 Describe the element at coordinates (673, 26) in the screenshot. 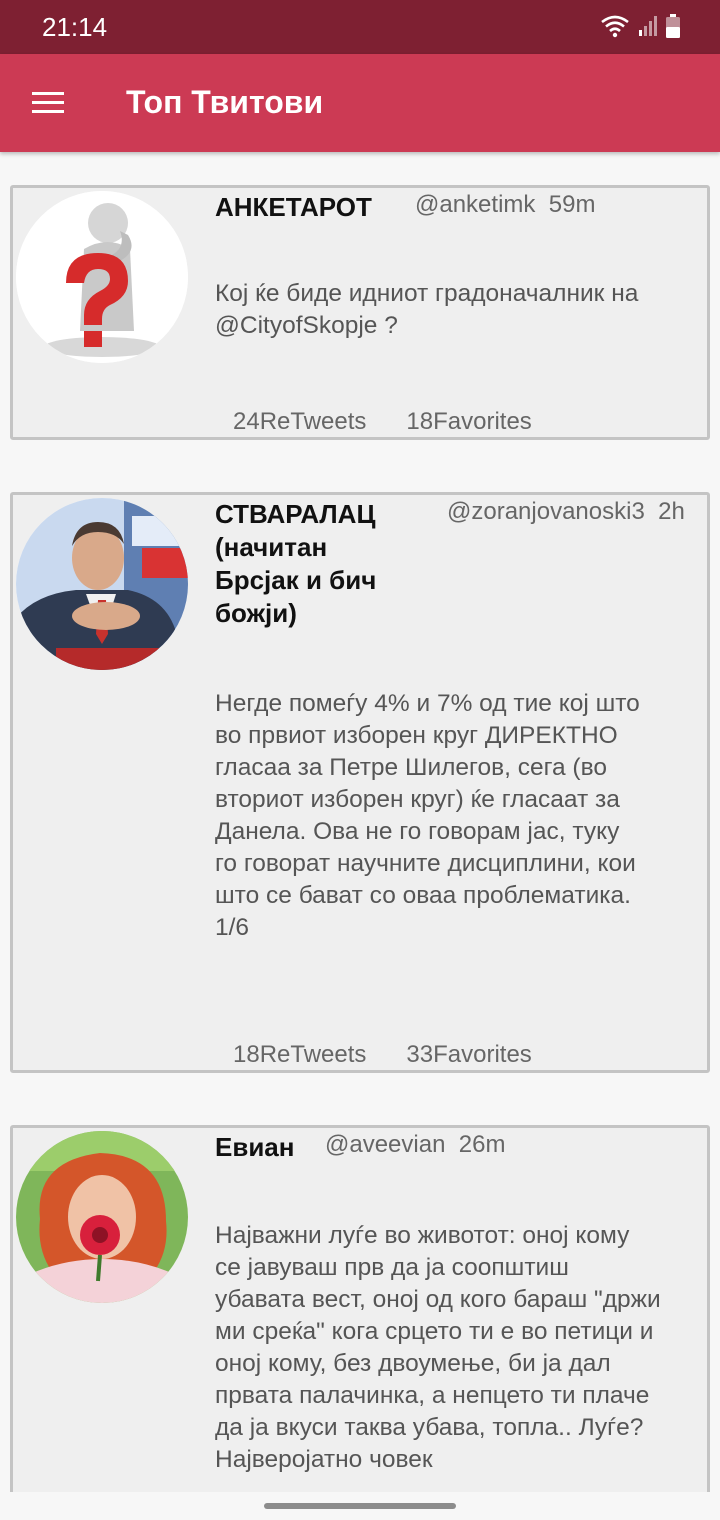

I see `battery-icon` at that location.